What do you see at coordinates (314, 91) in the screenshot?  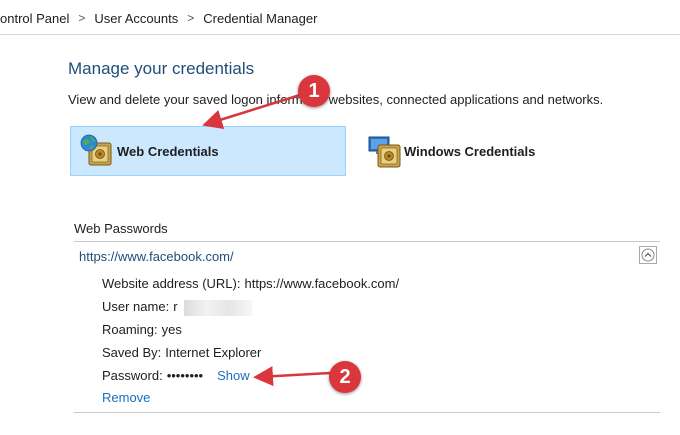 I see `annotation-badge-1: 1` at bounding box center [314, 91].